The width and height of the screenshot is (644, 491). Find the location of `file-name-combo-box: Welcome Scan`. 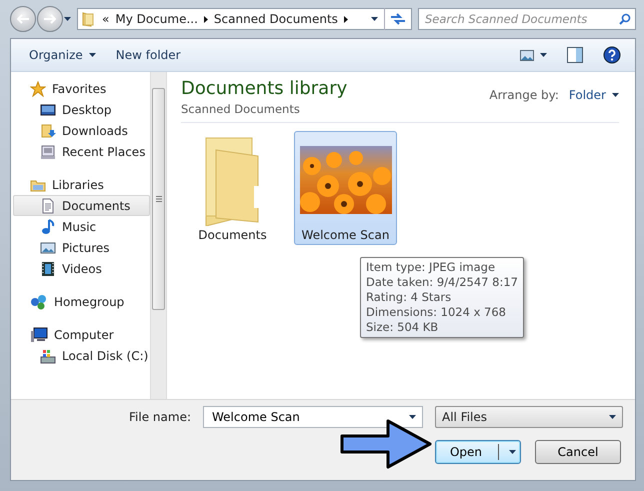

file-name-combo-box: Welcome Scan is located at coordinates (313, 417).